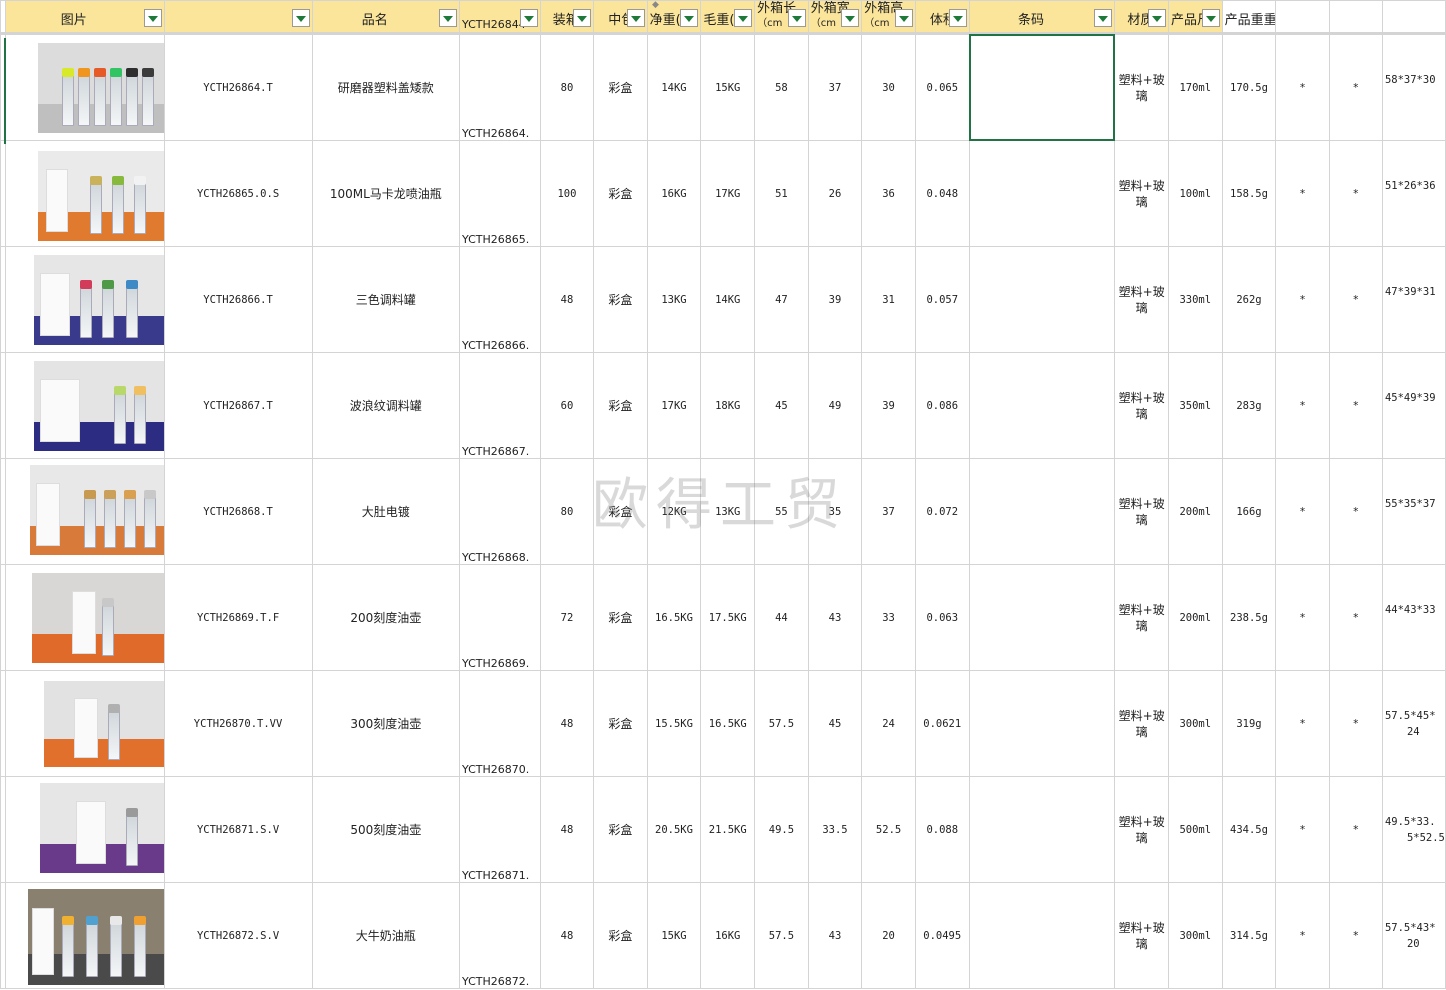 The height and width of the screenshot is (990, 1446). I want to click on net-weight-cell: 16KG, so click(674, 193).